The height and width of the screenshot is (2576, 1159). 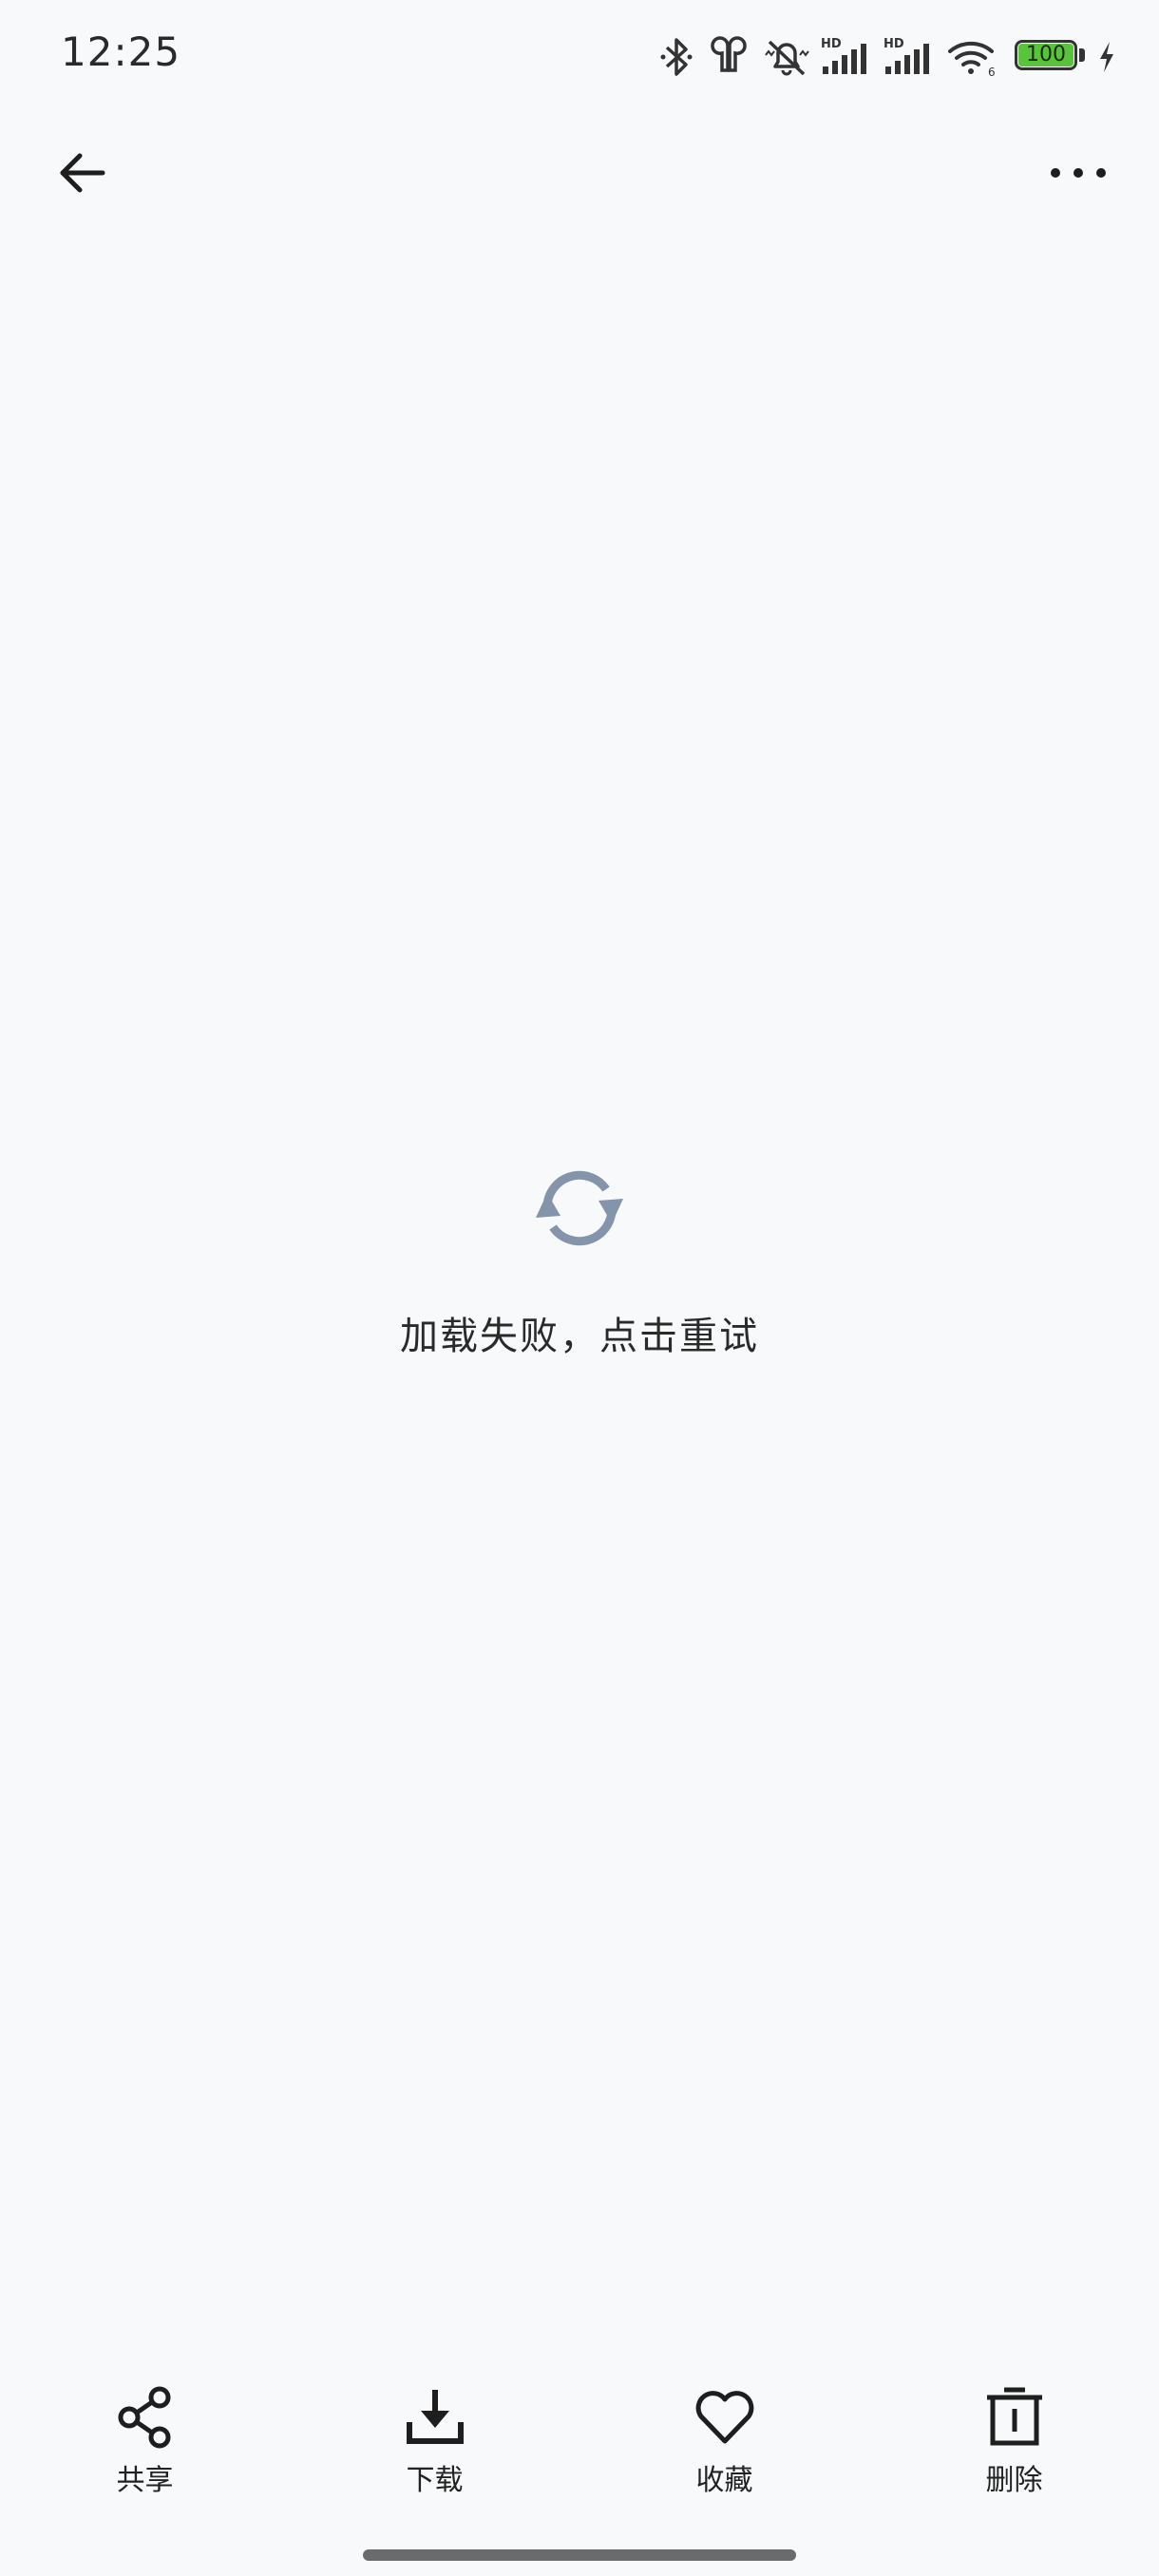 What do you see at coordinates (972, 59) in the screenshot?
I see `wifi-icon: 6` at bounding box center [972, 59].